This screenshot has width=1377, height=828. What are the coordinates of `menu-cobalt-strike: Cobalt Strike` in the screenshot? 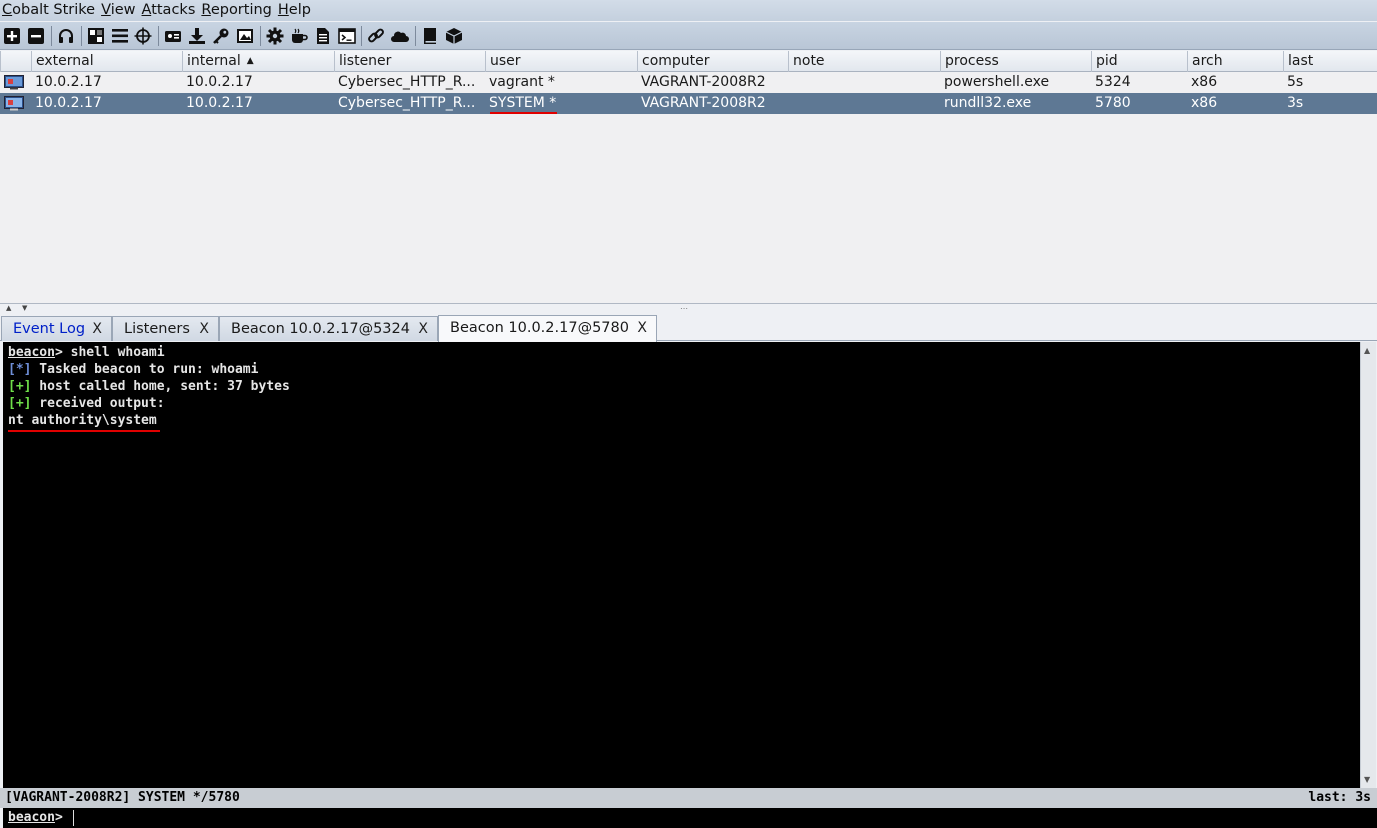 It's located at (49, 10).